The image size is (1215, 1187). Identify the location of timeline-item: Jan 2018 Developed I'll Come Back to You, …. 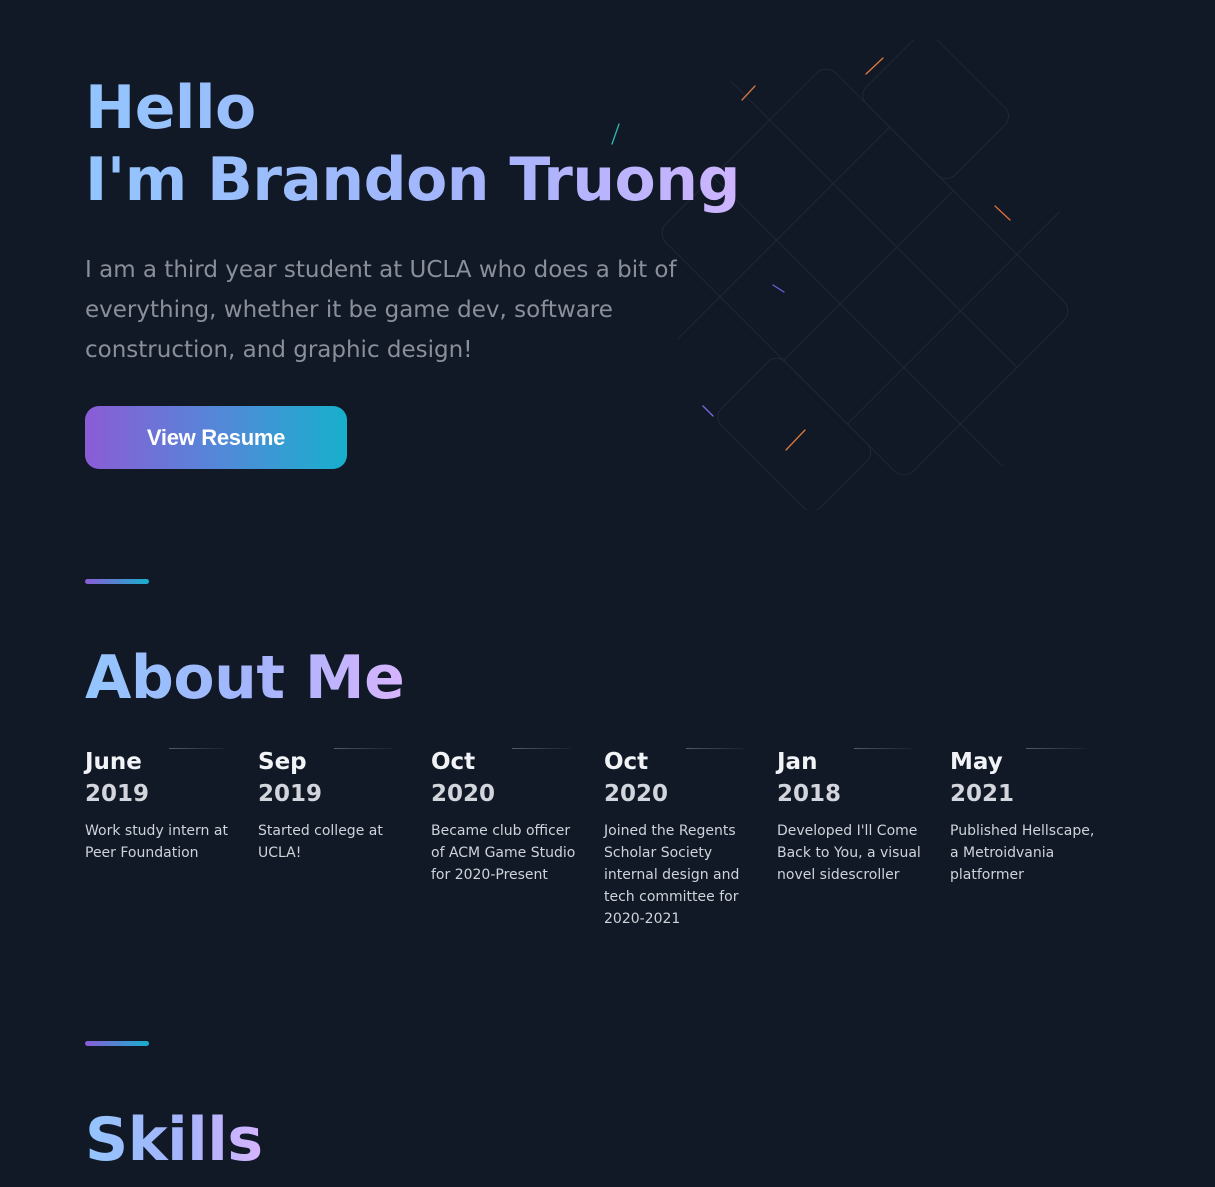
(863, 838).